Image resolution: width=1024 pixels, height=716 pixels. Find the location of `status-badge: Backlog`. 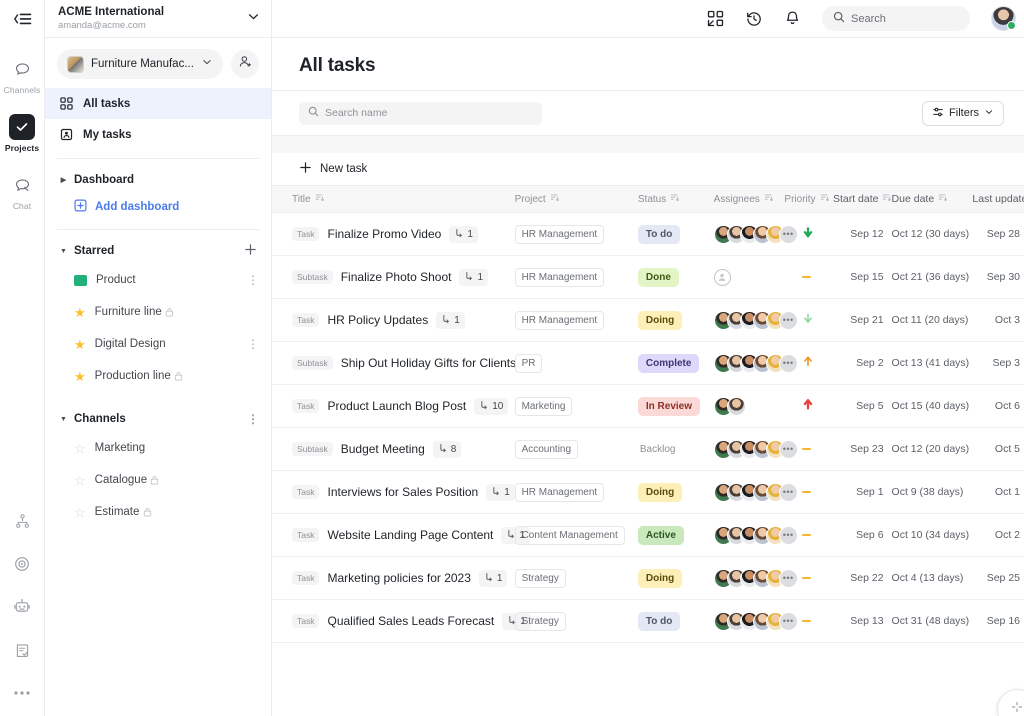

status-badge: Backlog is located at coordinates (661, 449).